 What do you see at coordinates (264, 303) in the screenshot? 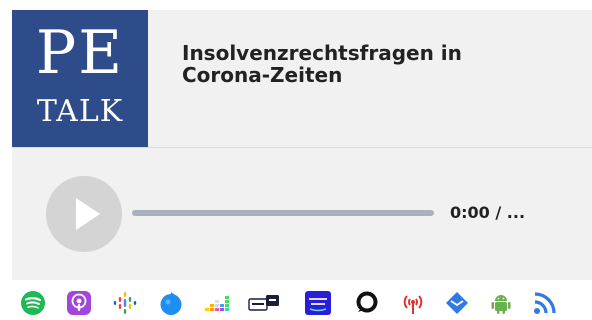
I see `tunein-icon` at bounding box center [264, 303].